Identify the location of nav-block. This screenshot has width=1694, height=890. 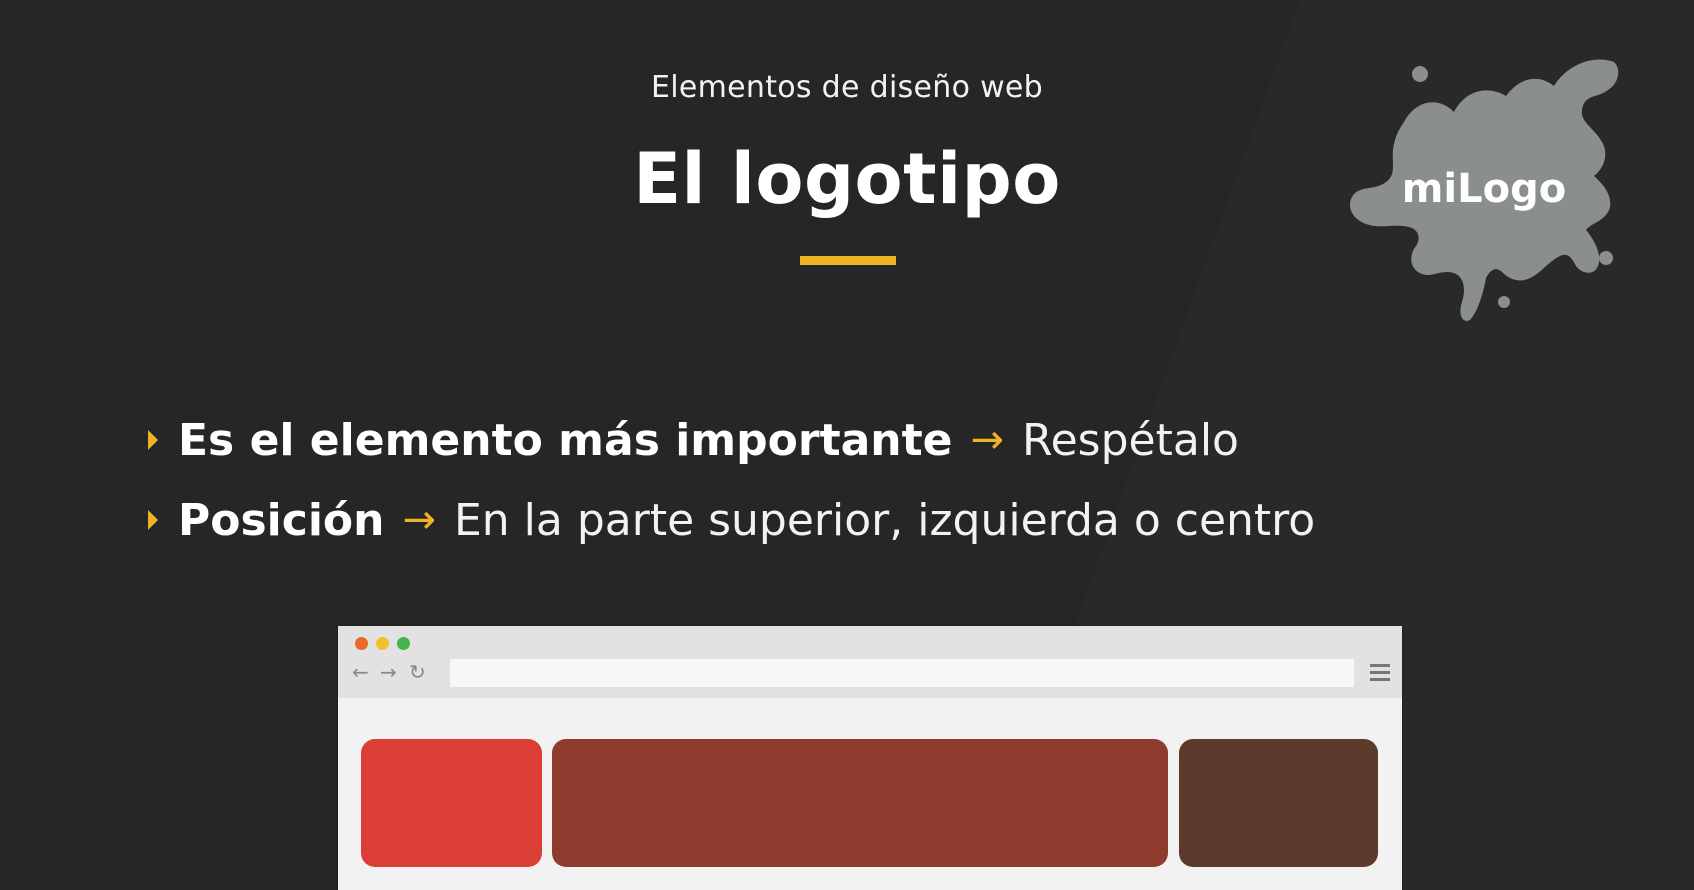
(860, 803).